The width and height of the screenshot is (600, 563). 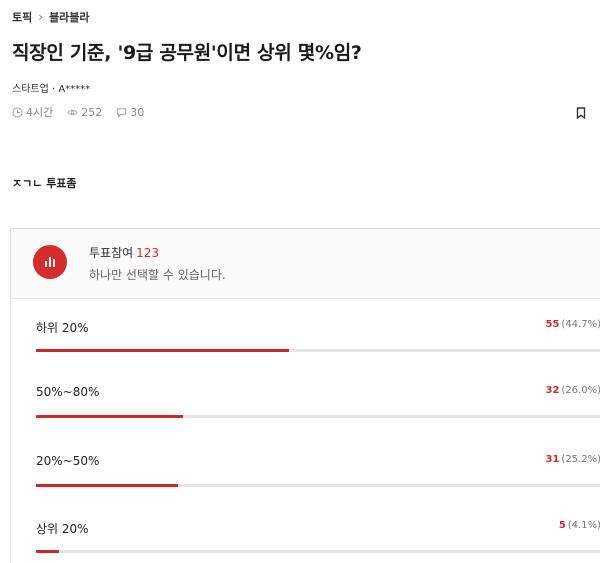 What do you see at coordinates (583, 525) in the screenshot?
I see `poll-option-percent: (4.1%)` at bounding box center [583, 525].